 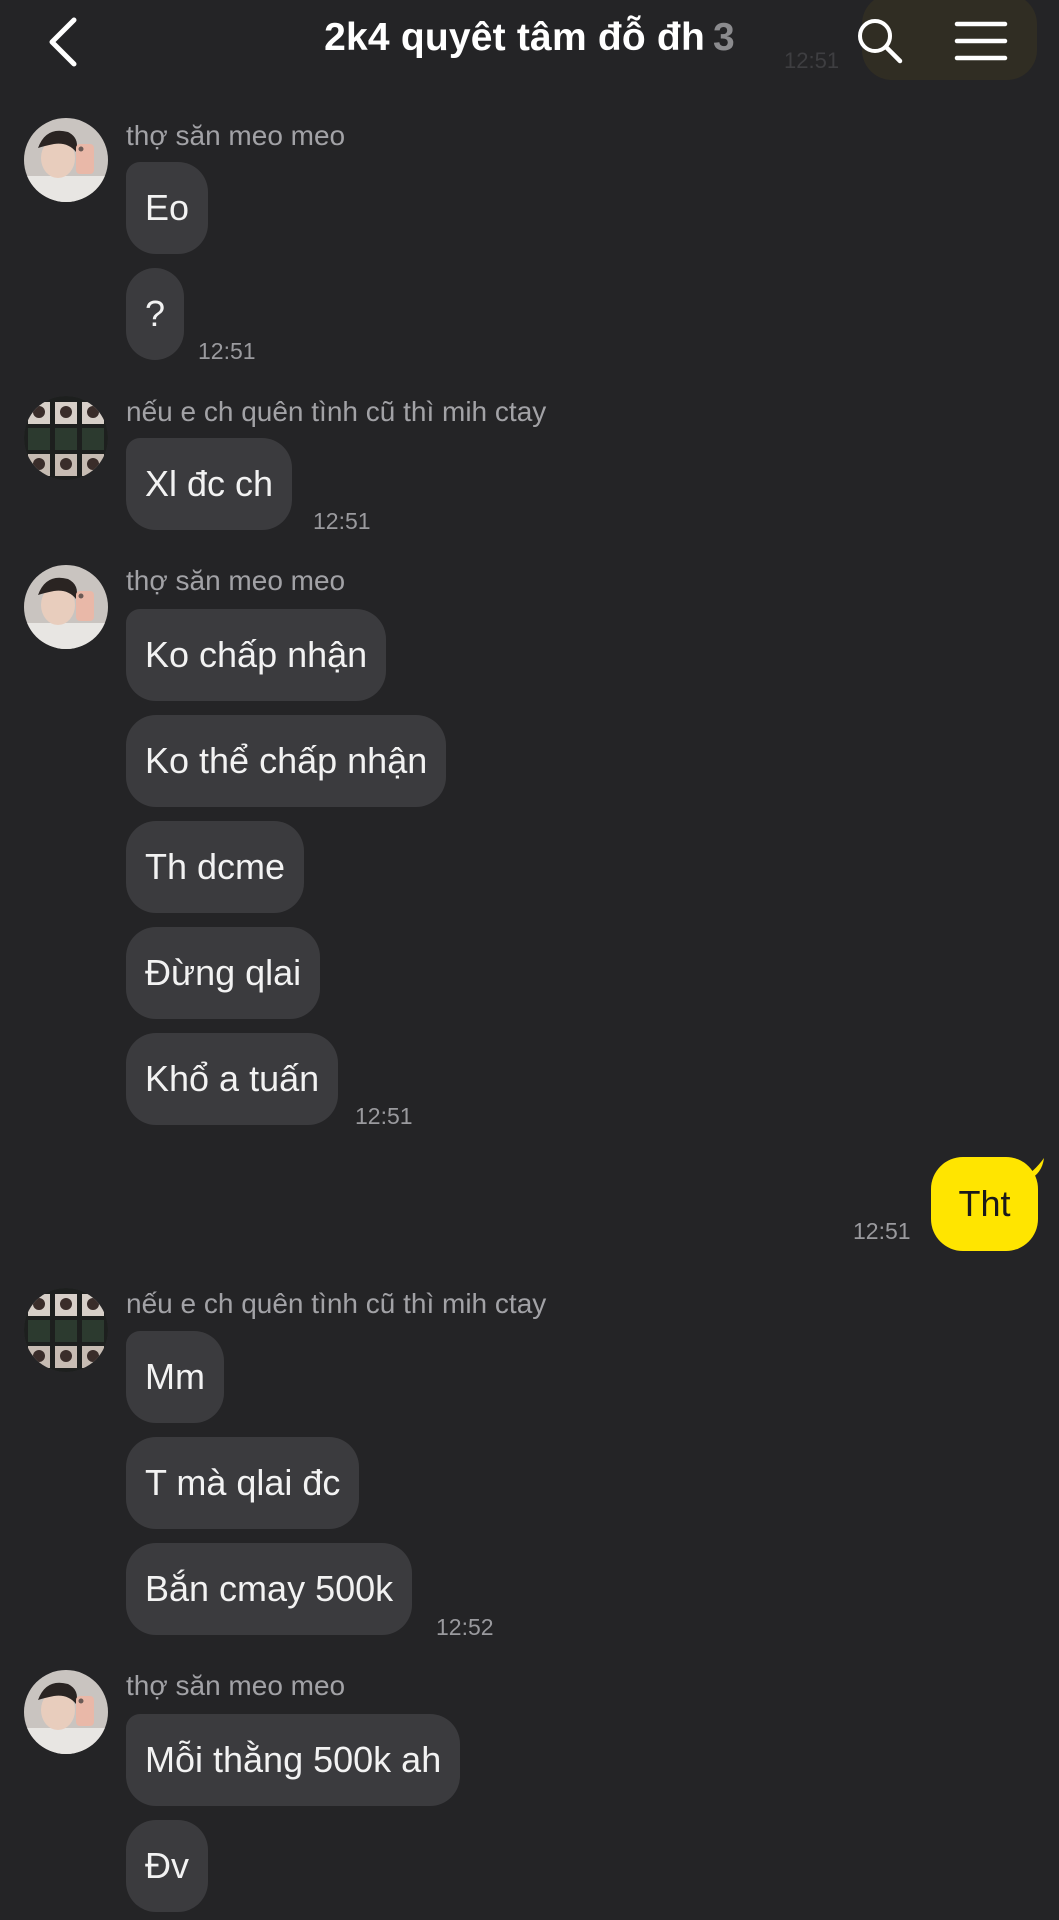 I want to click on search-icon, so click(x=880, y=41).